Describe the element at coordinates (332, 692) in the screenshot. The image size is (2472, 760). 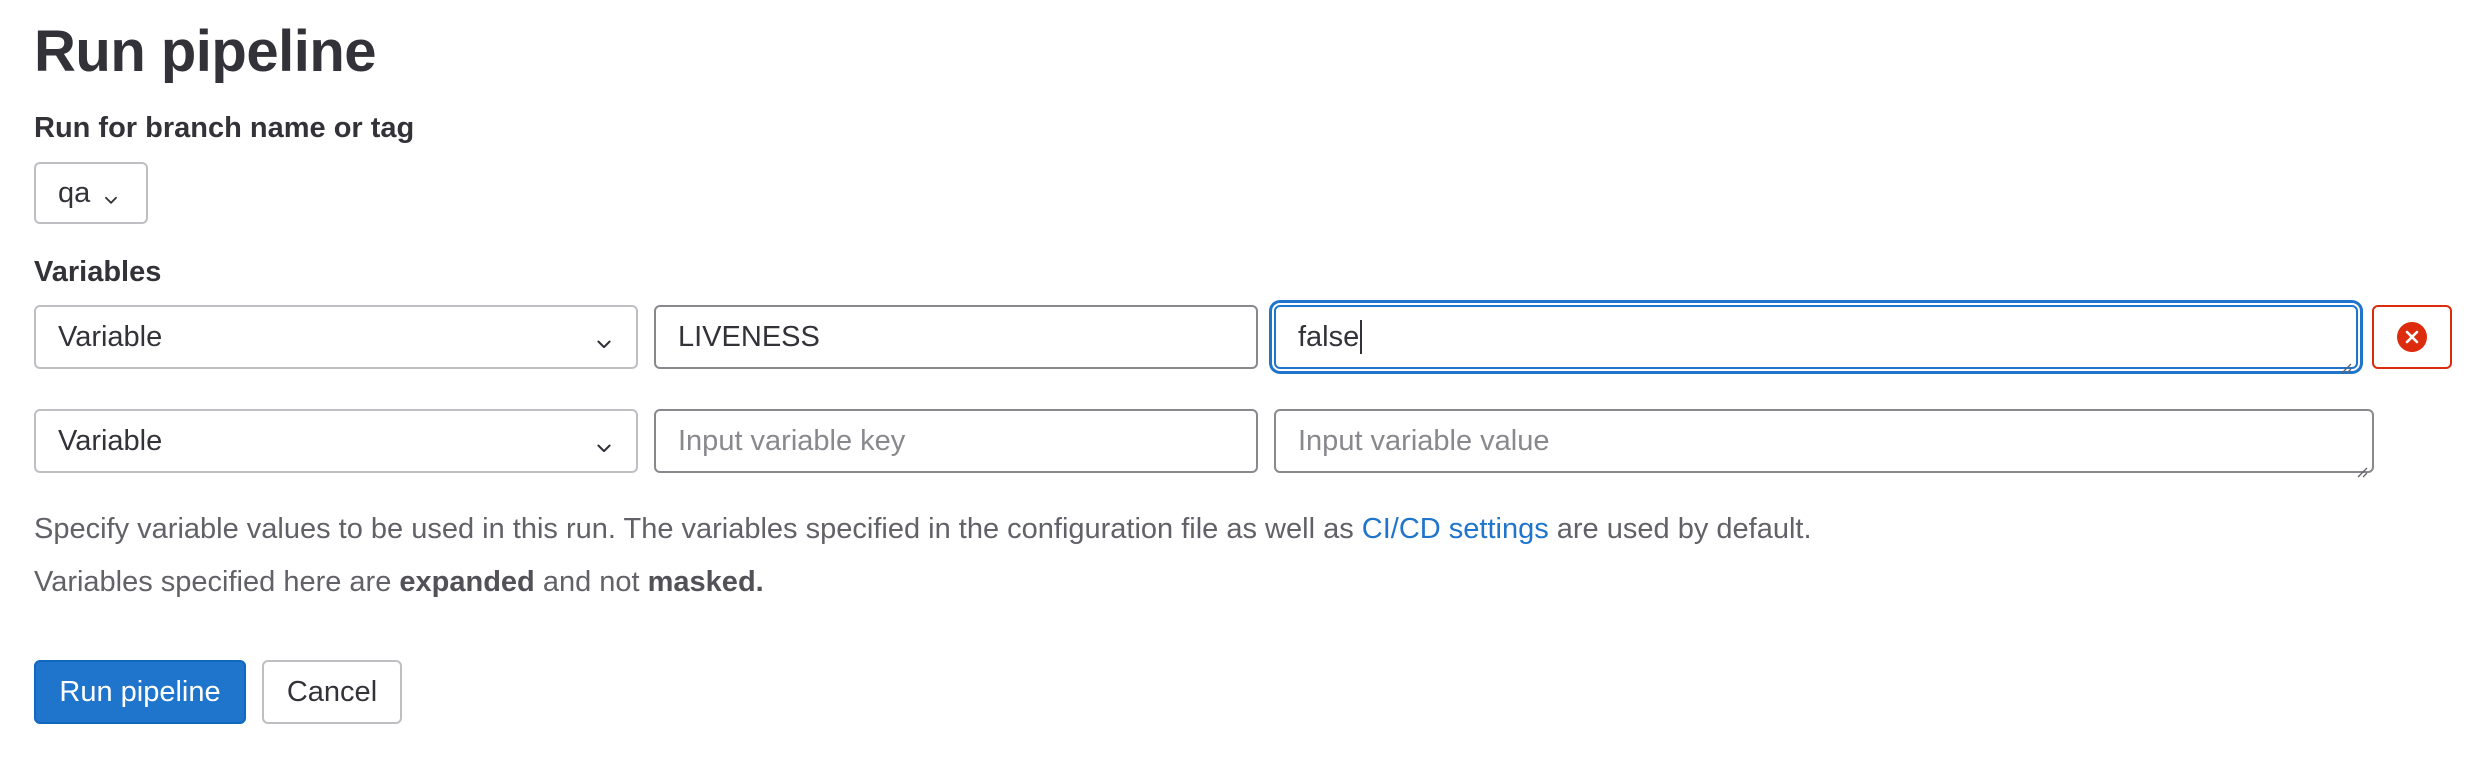
I see `cancel-button: Cancel` at that location.